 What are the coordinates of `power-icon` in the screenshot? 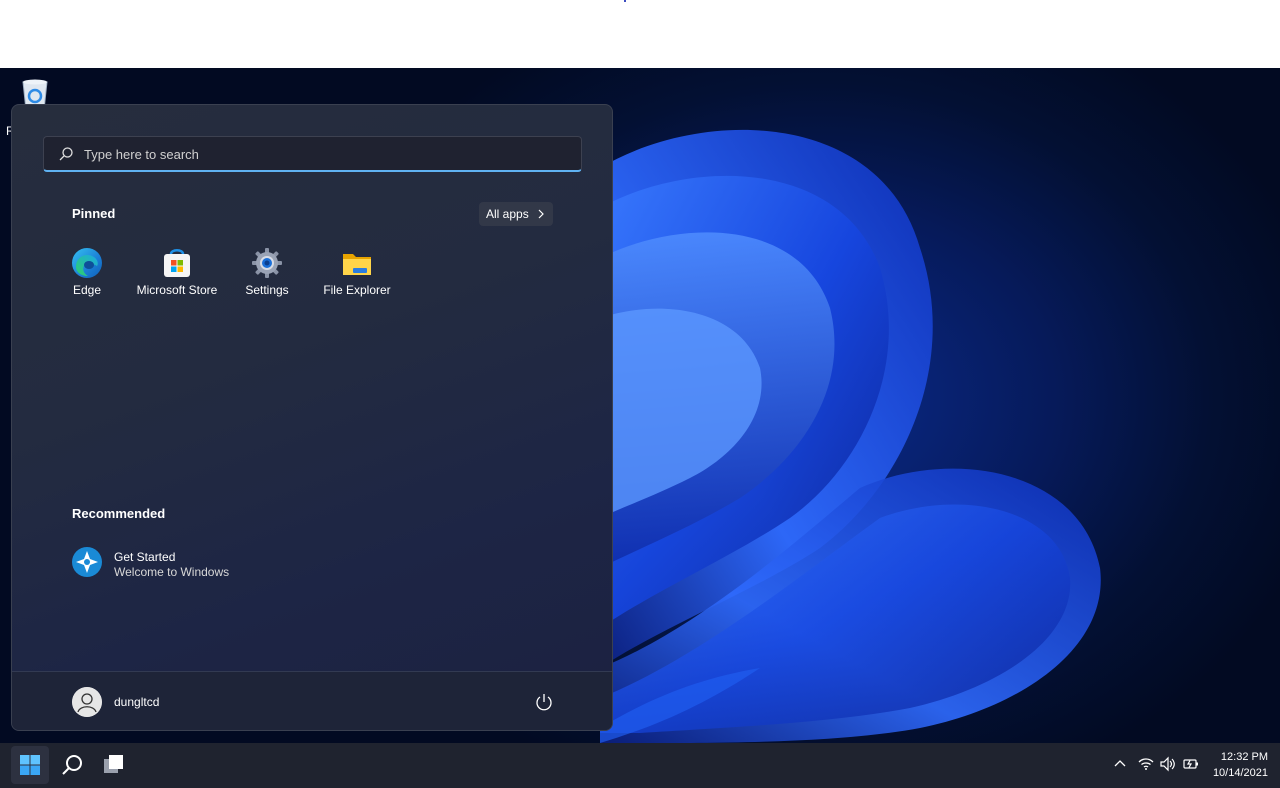 It's located at (544, 702).